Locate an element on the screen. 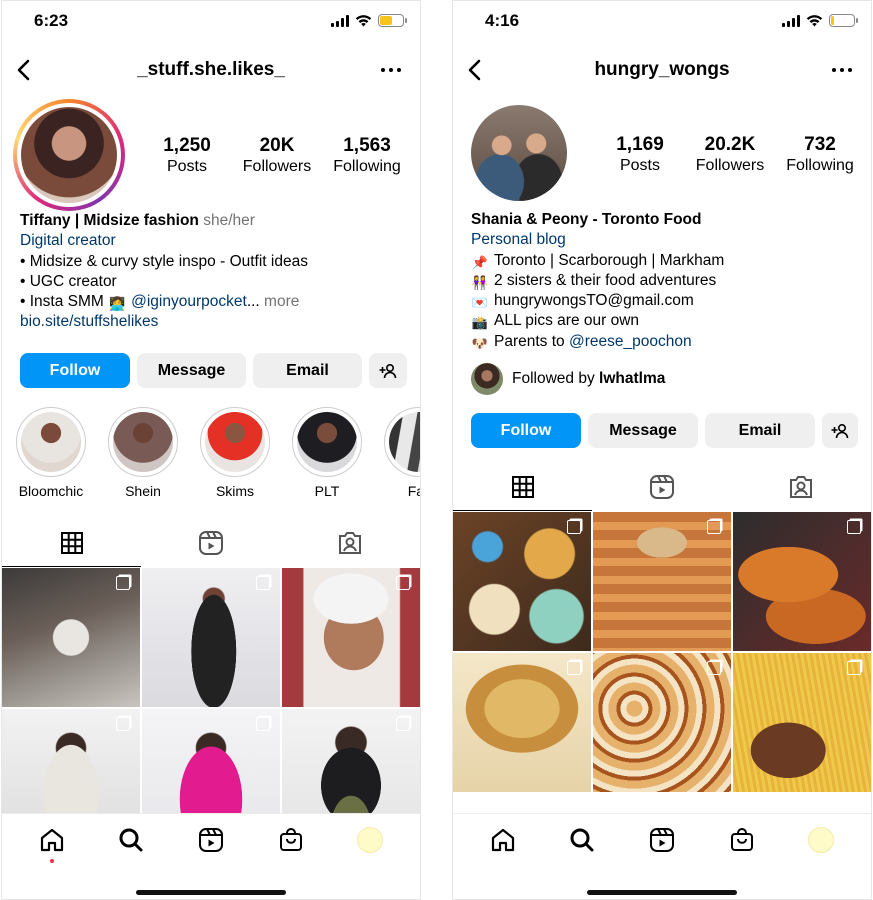 The width and height of the screenshot is (873, 900). stat-followers: 20K Followers is located at coordinates (277, 156).